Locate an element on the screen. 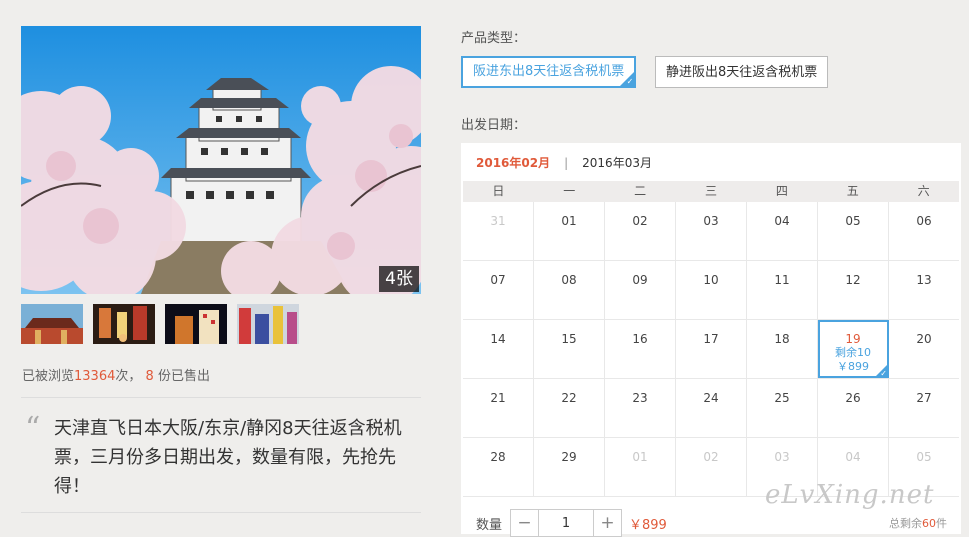  weekday-wed: 三 is located at coordinates (711, 191).